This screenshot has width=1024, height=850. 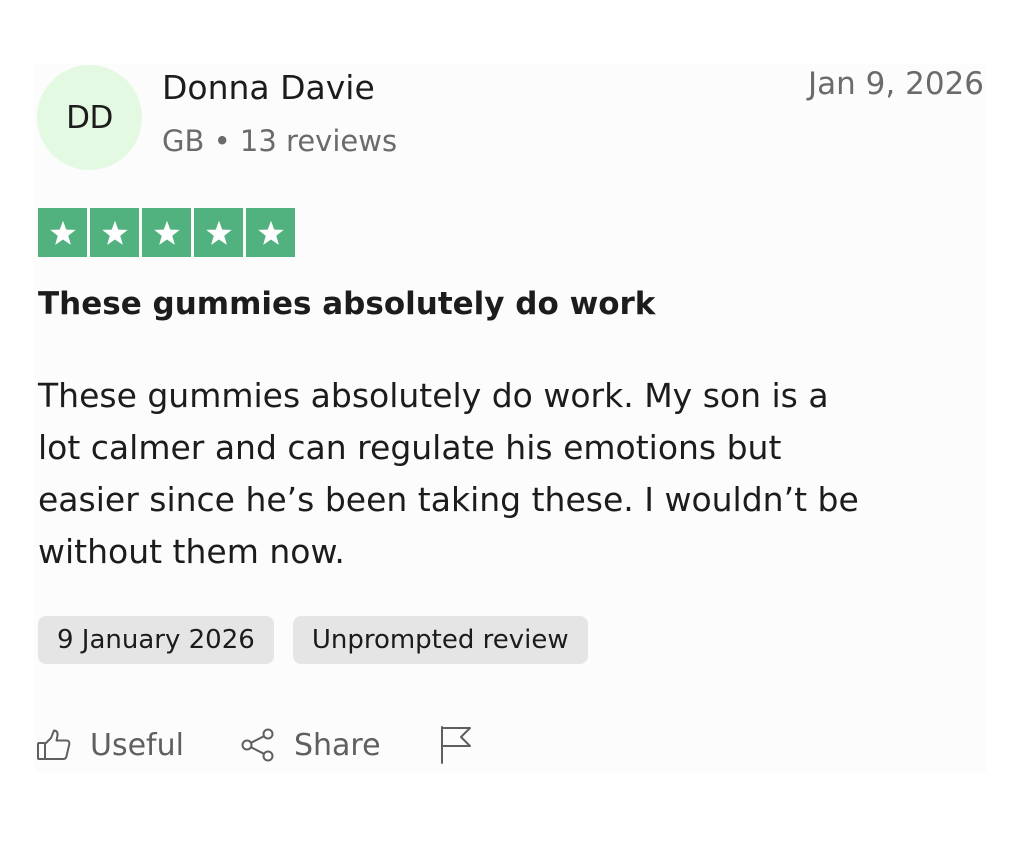 I want to click on unprompted-review-tag: Unprompted review, so click(x=440, y=640).